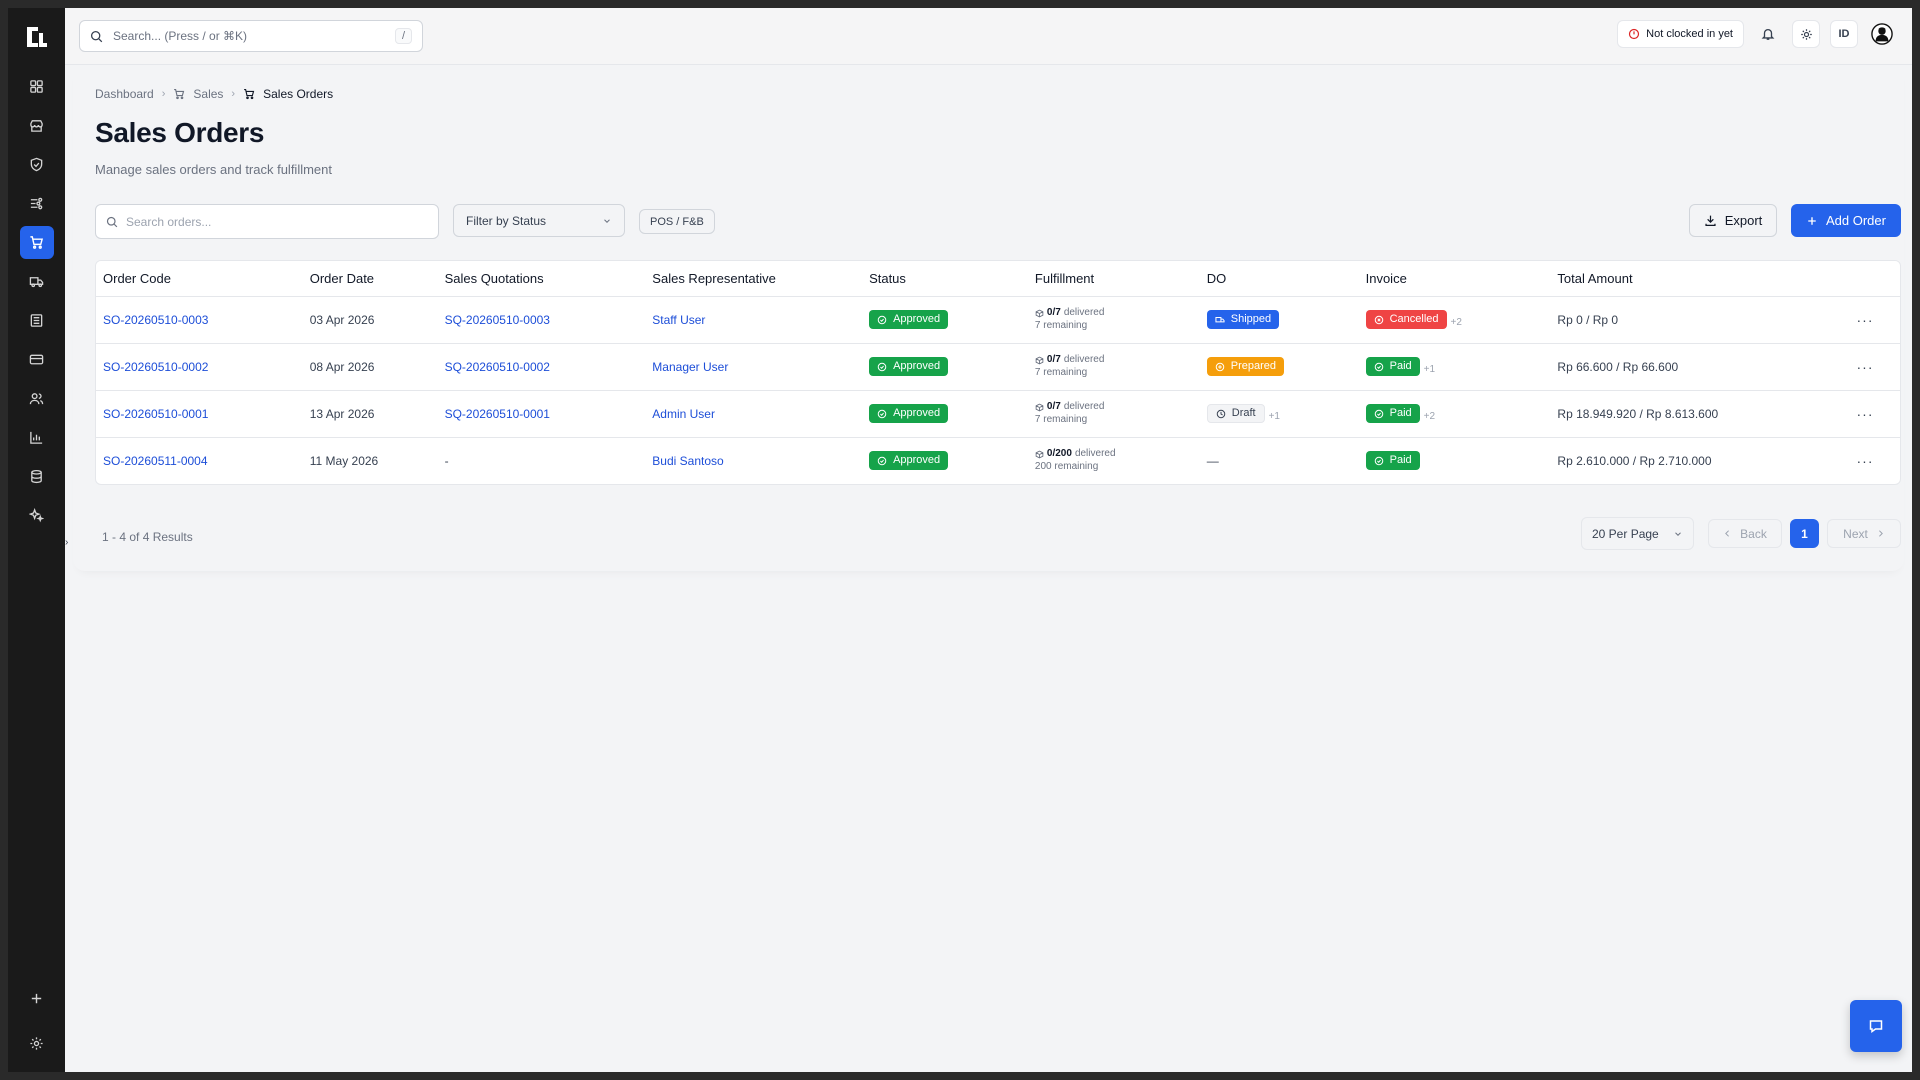 This screenshot has width=1920, height=1080. What do you see at coordinates (1061, 419) in the screenshot?
I see `fulfillment-remaining: 7 remaining` at bounding box center [1061, 419].